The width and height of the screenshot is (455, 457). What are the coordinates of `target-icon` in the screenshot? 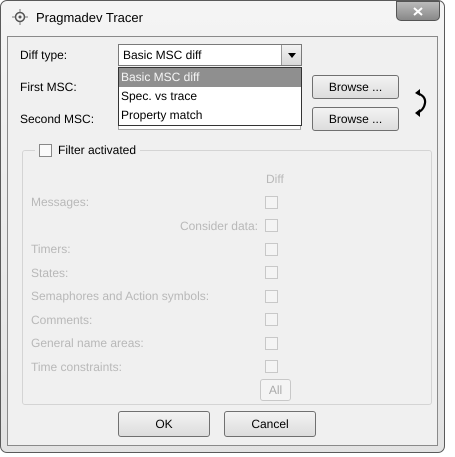 It's located at (20, 17).